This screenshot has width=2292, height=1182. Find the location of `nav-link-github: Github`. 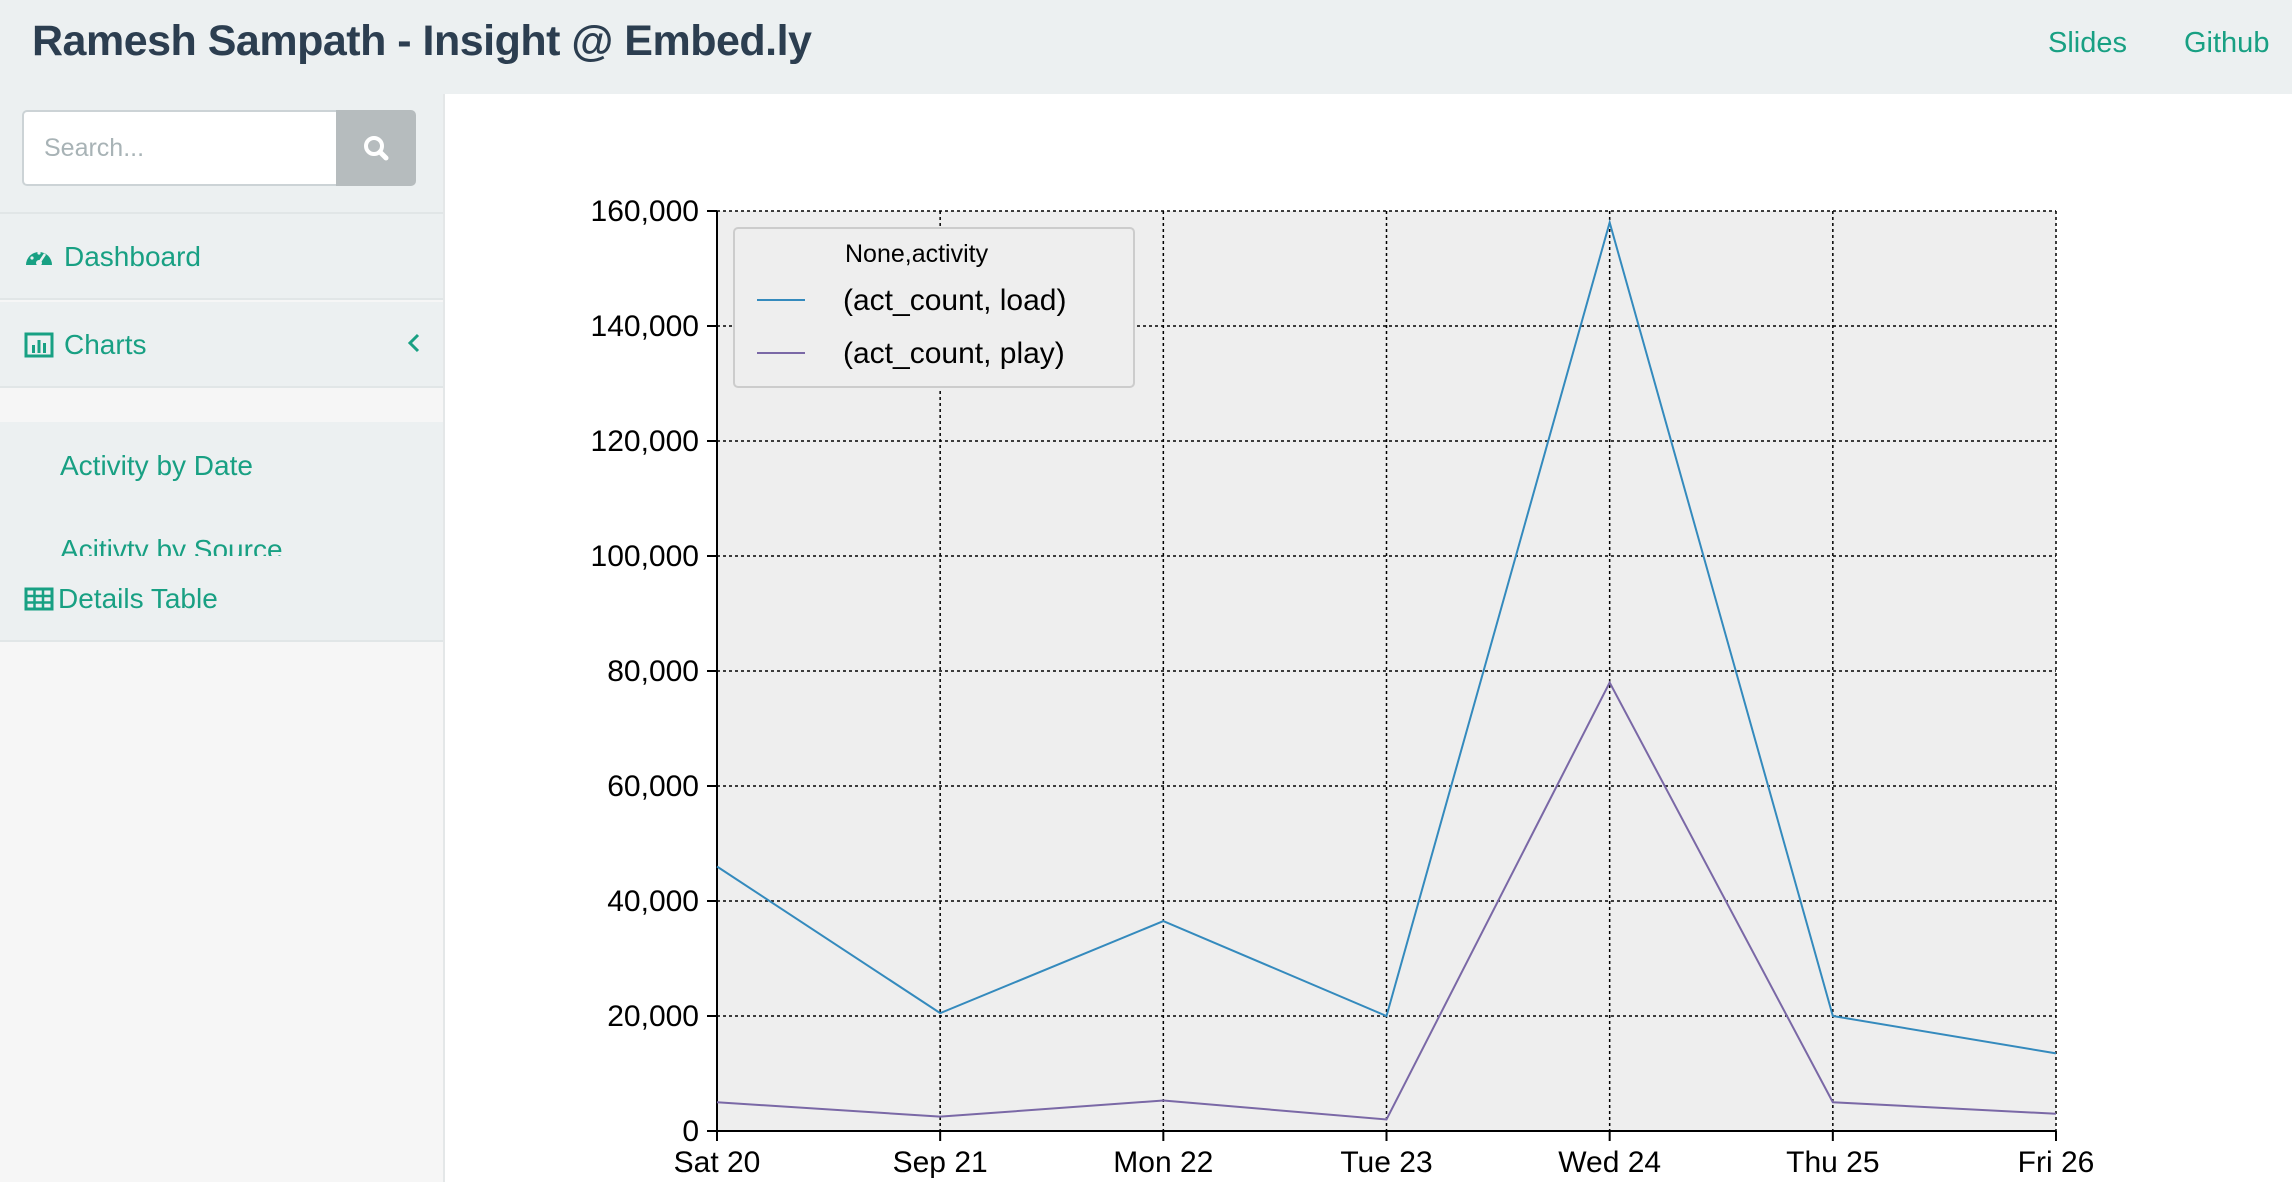

nav-link-github: Github is located at coordinates (2226, 43).